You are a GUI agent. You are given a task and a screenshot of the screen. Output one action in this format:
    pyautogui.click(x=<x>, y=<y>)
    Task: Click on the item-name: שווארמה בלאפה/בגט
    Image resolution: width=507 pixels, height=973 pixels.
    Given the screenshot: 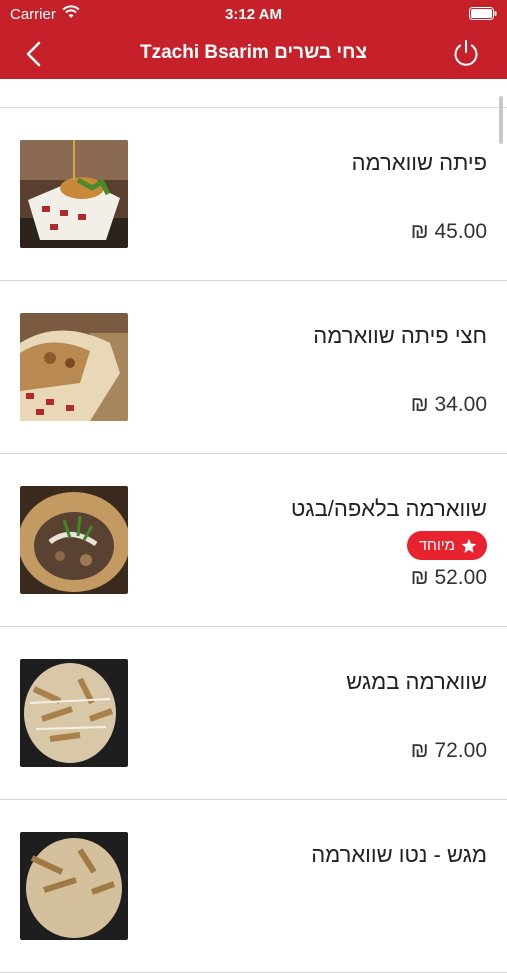 What is the action you would take?
    pyautogui.click(x=388, y=508)
    